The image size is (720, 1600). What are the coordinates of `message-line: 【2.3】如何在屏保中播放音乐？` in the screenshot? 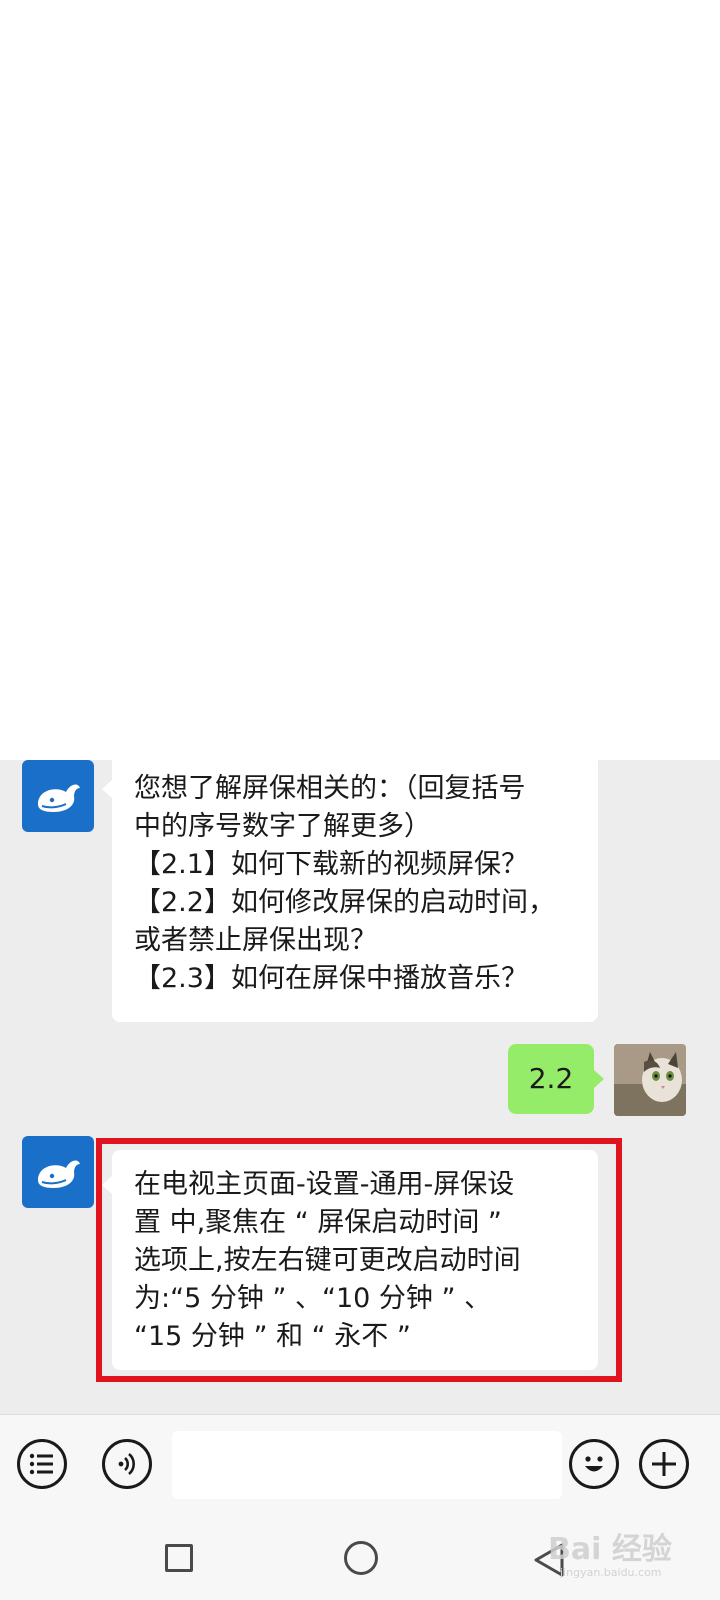 It's located at (331, 978).